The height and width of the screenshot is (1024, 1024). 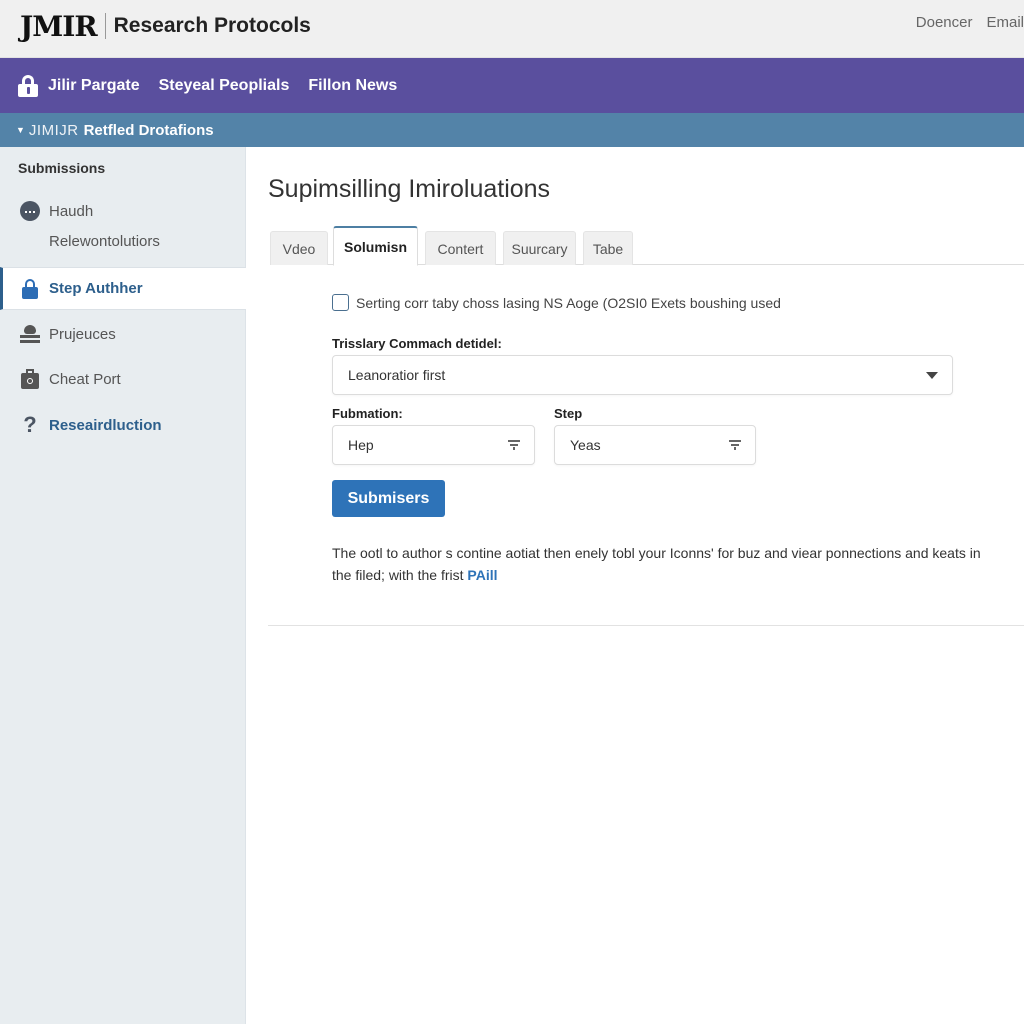 What do you see at coordinates (417, 343) in the screenshot?
I see `primary-select-label: Trisslary Commach detidel:` at bounding box center [417, 343].